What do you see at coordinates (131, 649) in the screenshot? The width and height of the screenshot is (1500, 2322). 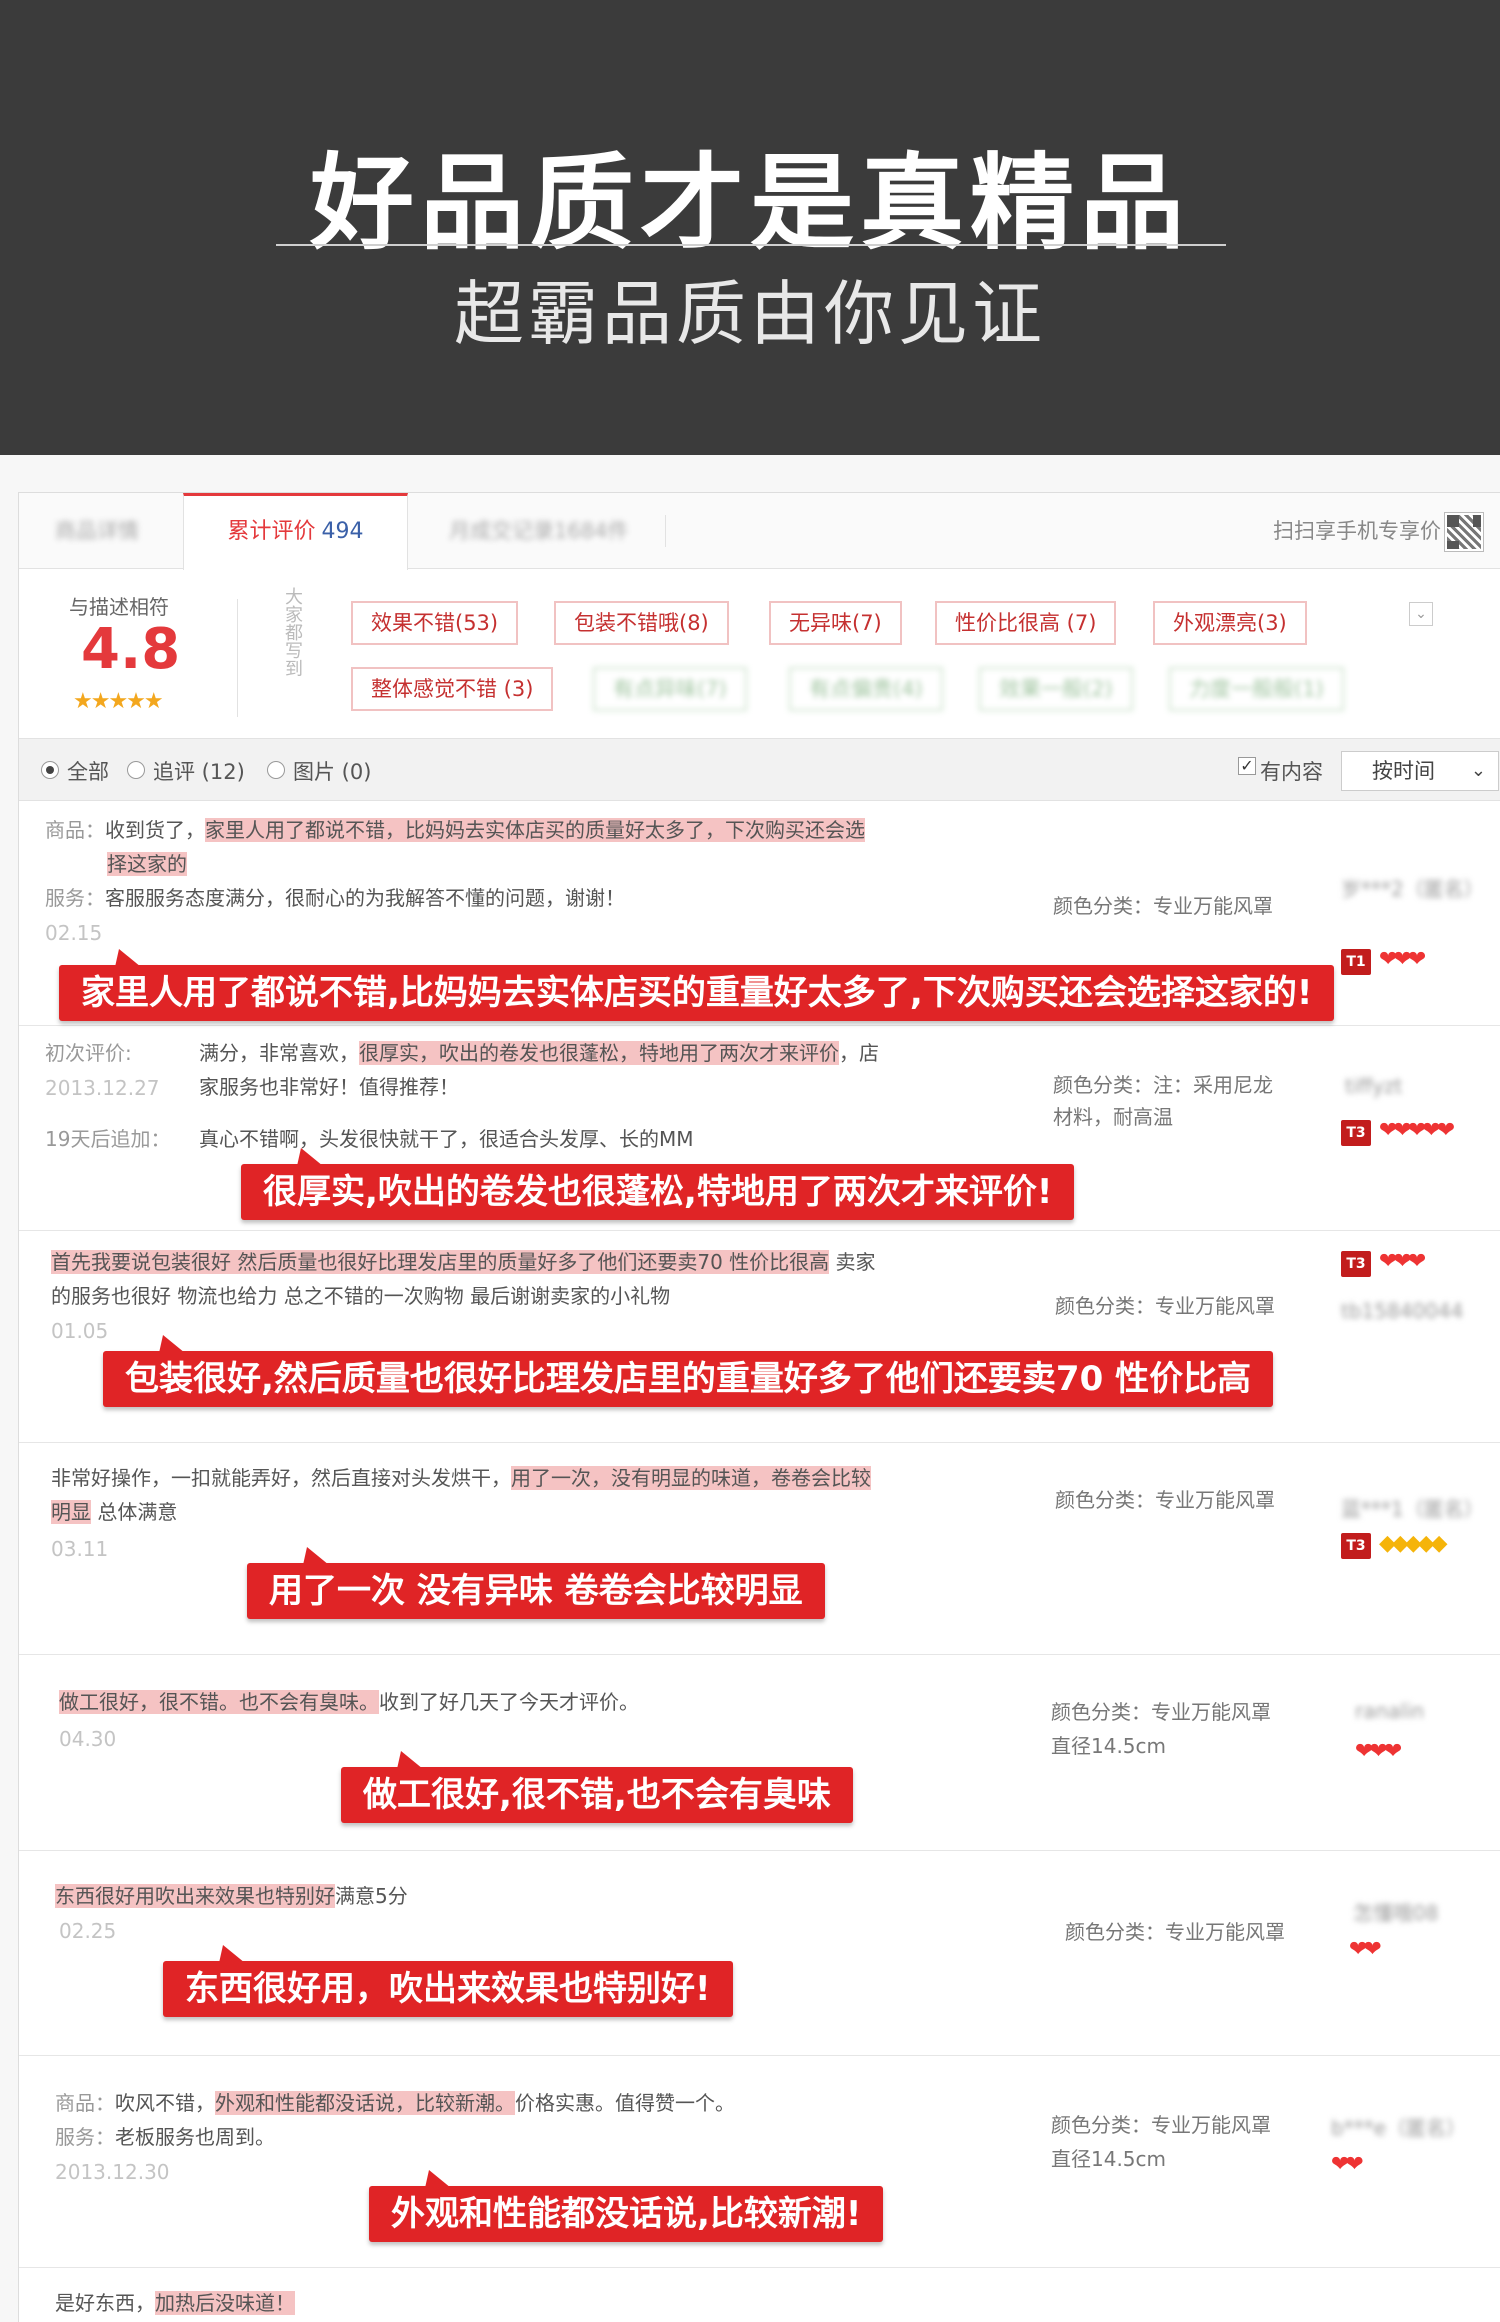 I see `score-value: 4.8` at bounding box center [131, 649].